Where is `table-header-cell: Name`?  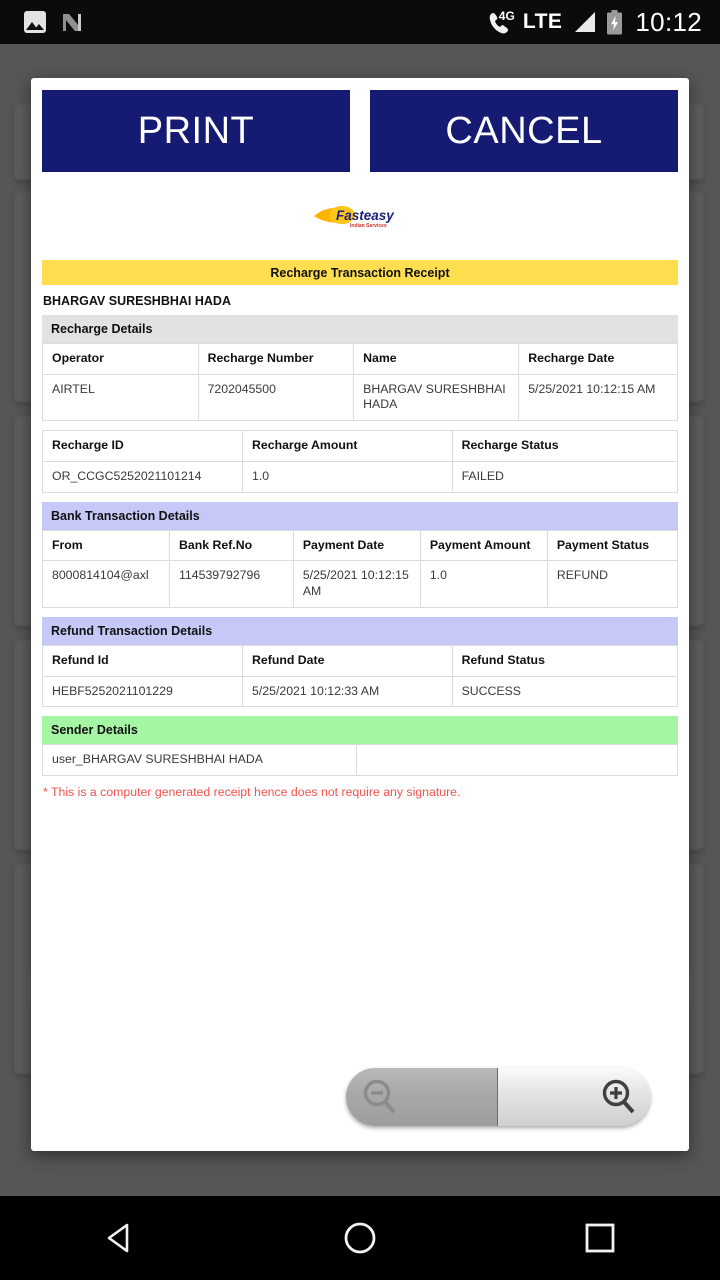
table-header-cell: Name is located at coordinates (436, 359).